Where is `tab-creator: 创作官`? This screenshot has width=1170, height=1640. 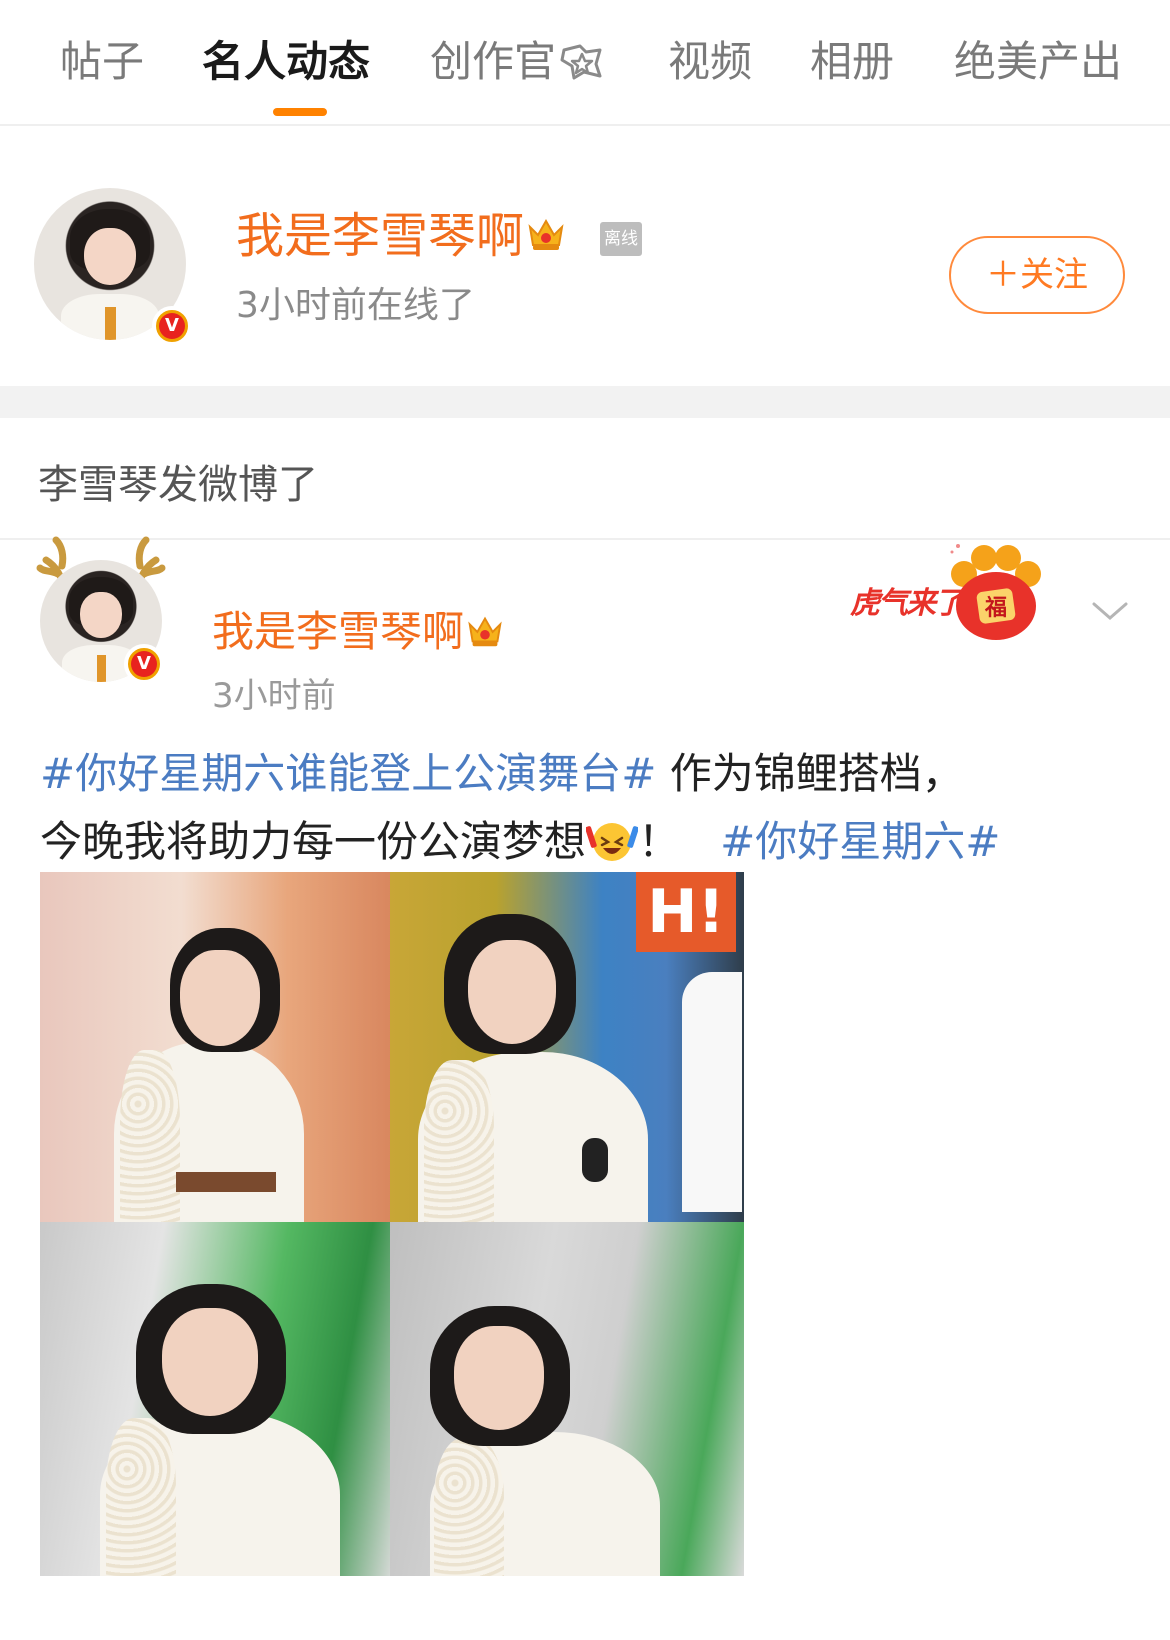
tab-creator: 创作官 is located at coordinates (517, 65).